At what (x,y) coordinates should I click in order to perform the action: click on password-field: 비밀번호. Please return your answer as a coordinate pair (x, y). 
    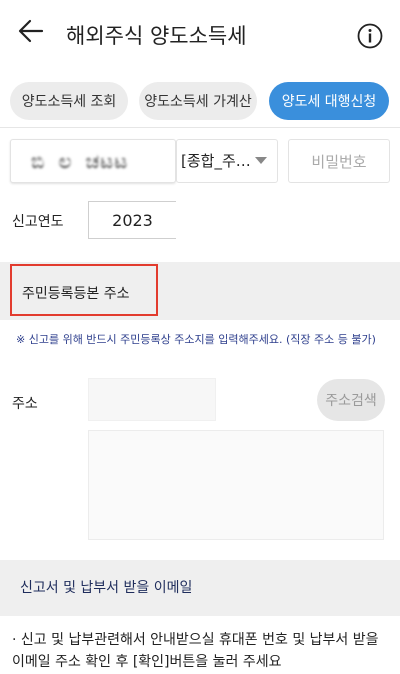
    Looking at the image, I should click on (339, 161).